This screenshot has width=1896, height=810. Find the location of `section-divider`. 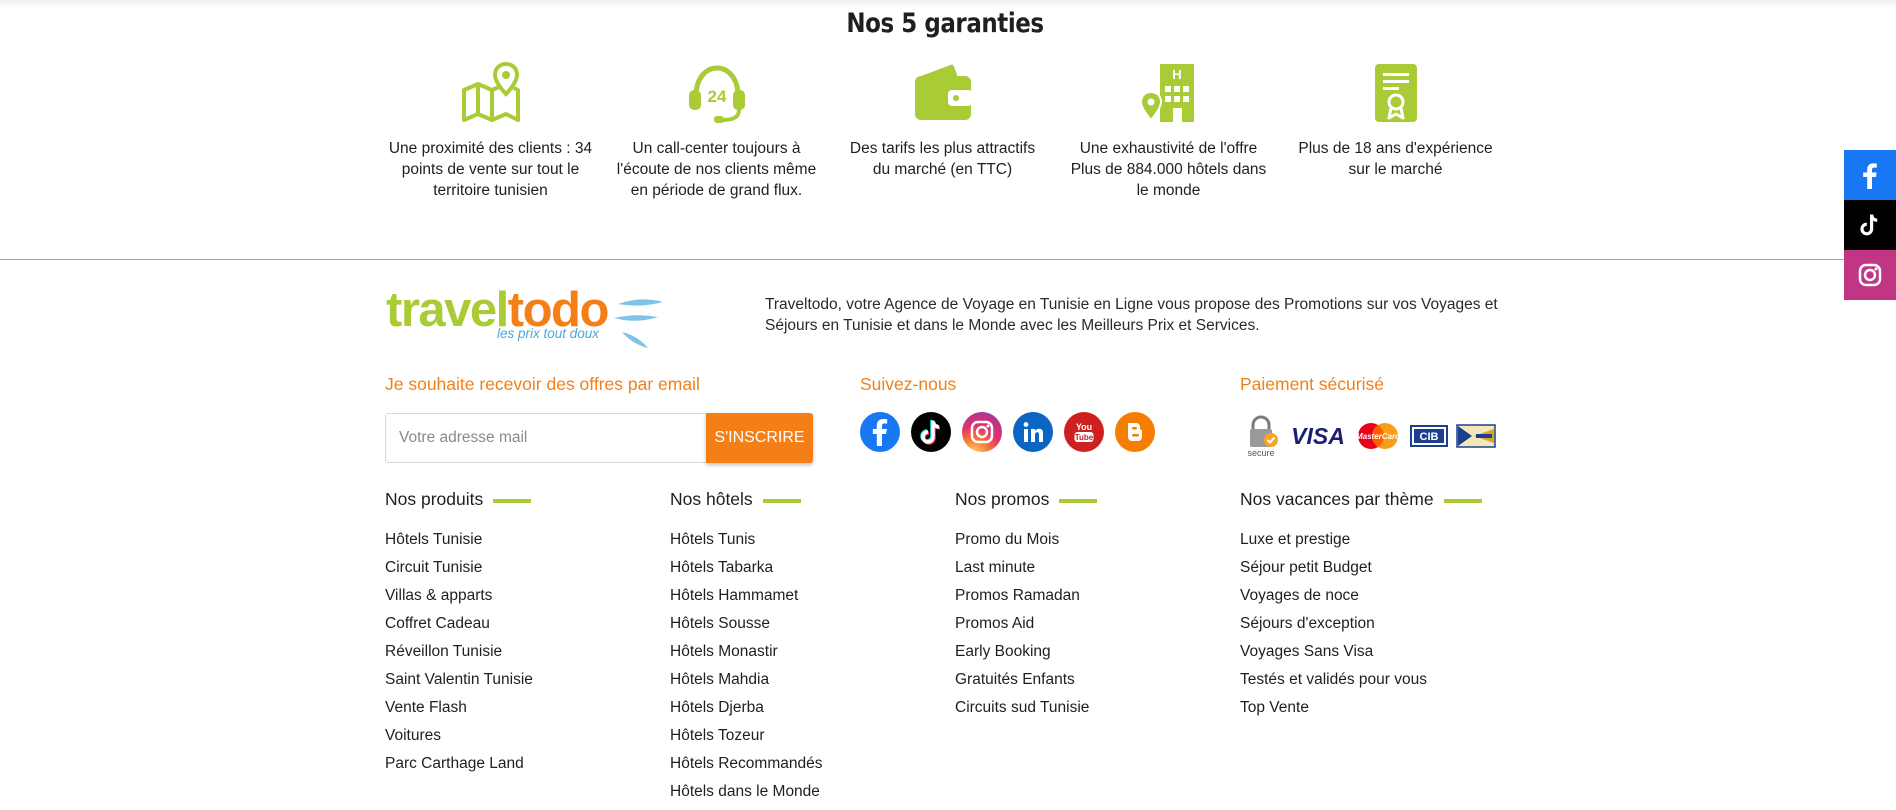

section-divider is located at coordinates (948, 259).